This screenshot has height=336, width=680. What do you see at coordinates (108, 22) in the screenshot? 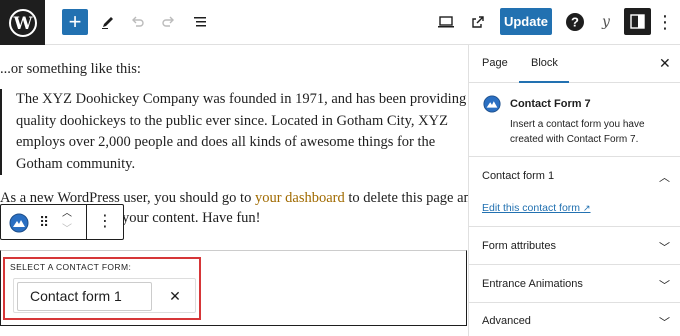
I see `pencil-icon` at bounding box center [108, 22].